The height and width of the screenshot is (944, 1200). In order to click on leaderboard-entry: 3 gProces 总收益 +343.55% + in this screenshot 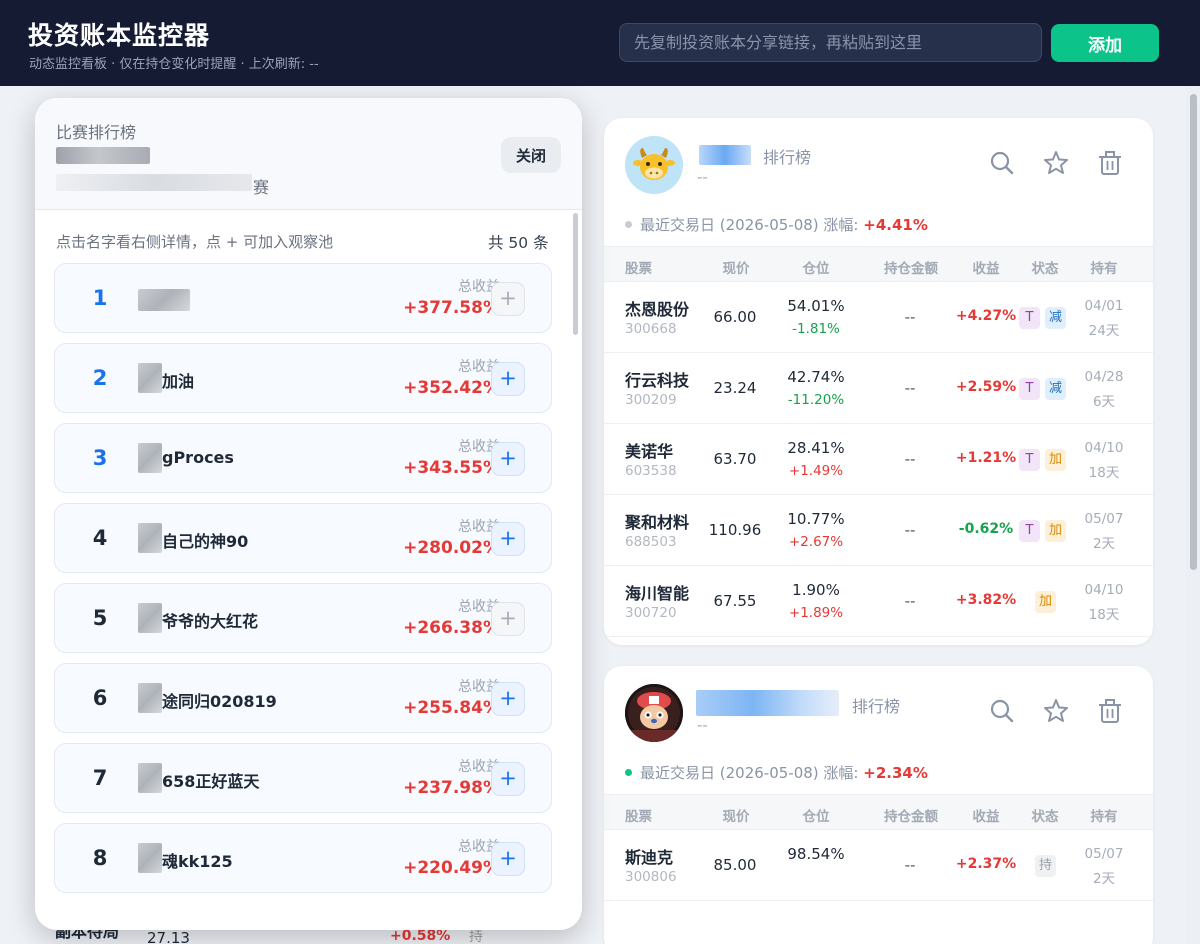, I will do `click(303, 458)`.